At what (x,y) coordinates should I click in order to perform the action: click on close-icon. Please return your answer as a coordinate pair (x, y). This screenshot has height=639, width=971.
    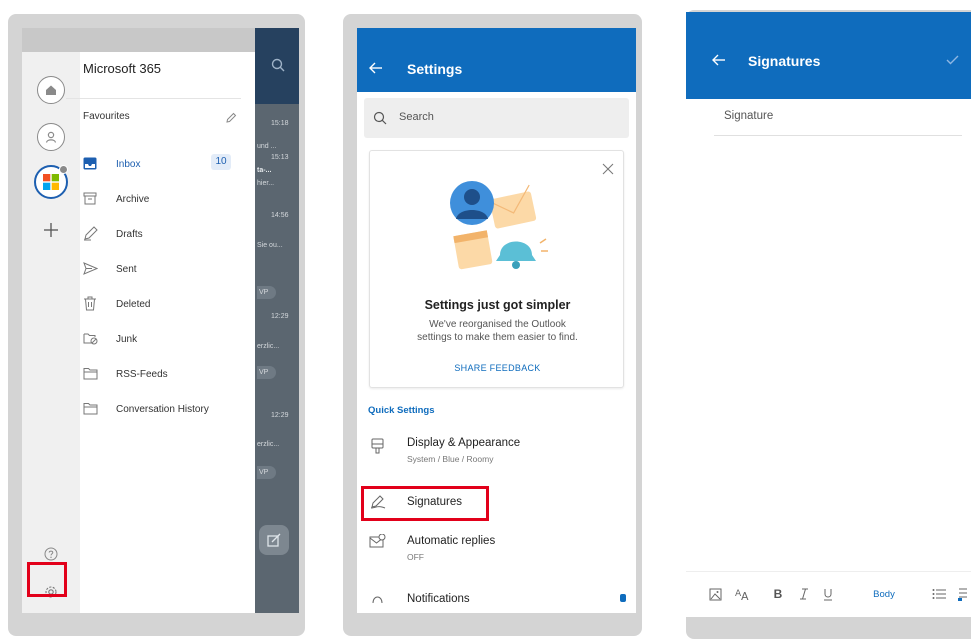
    Looking at the image, I should click on (608, 169).